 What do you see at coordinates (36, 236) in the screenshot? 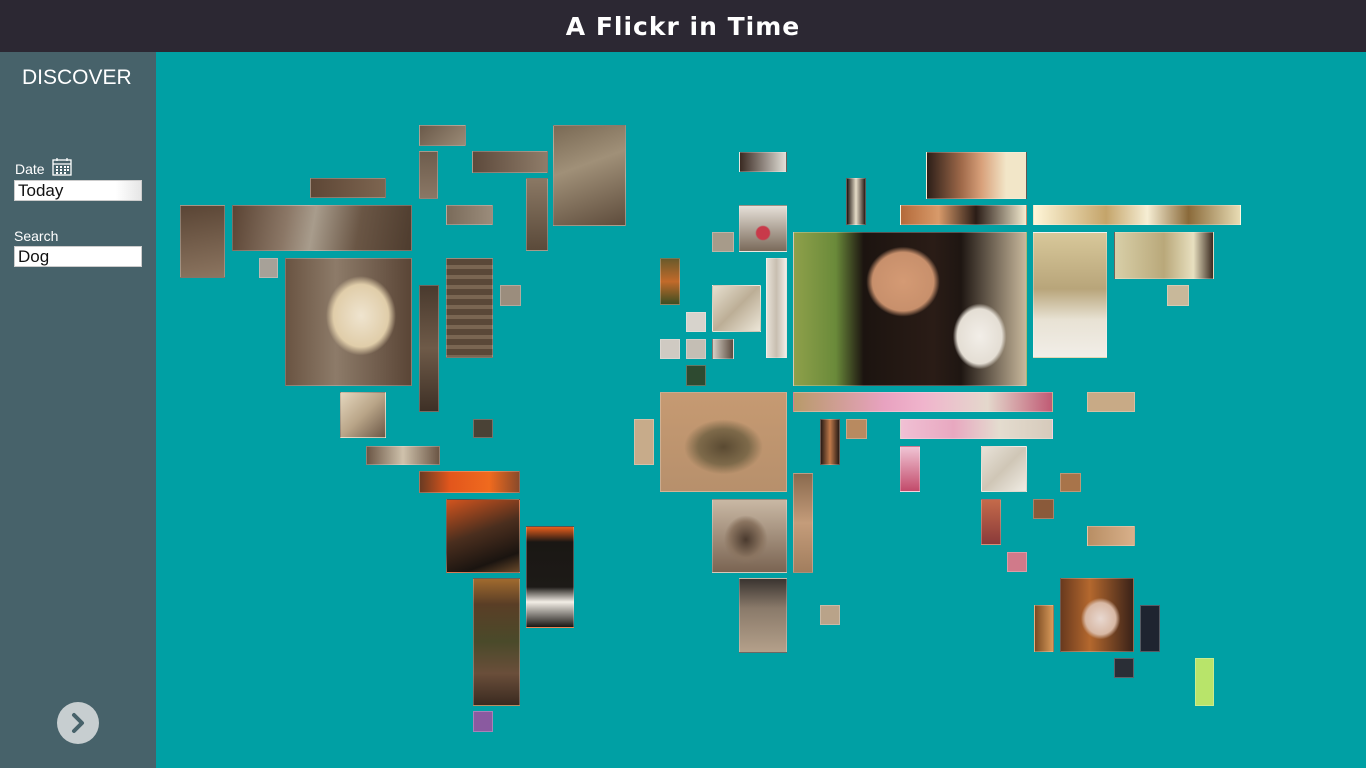
I see `search-label: Search` at bounding box center [36, 236].